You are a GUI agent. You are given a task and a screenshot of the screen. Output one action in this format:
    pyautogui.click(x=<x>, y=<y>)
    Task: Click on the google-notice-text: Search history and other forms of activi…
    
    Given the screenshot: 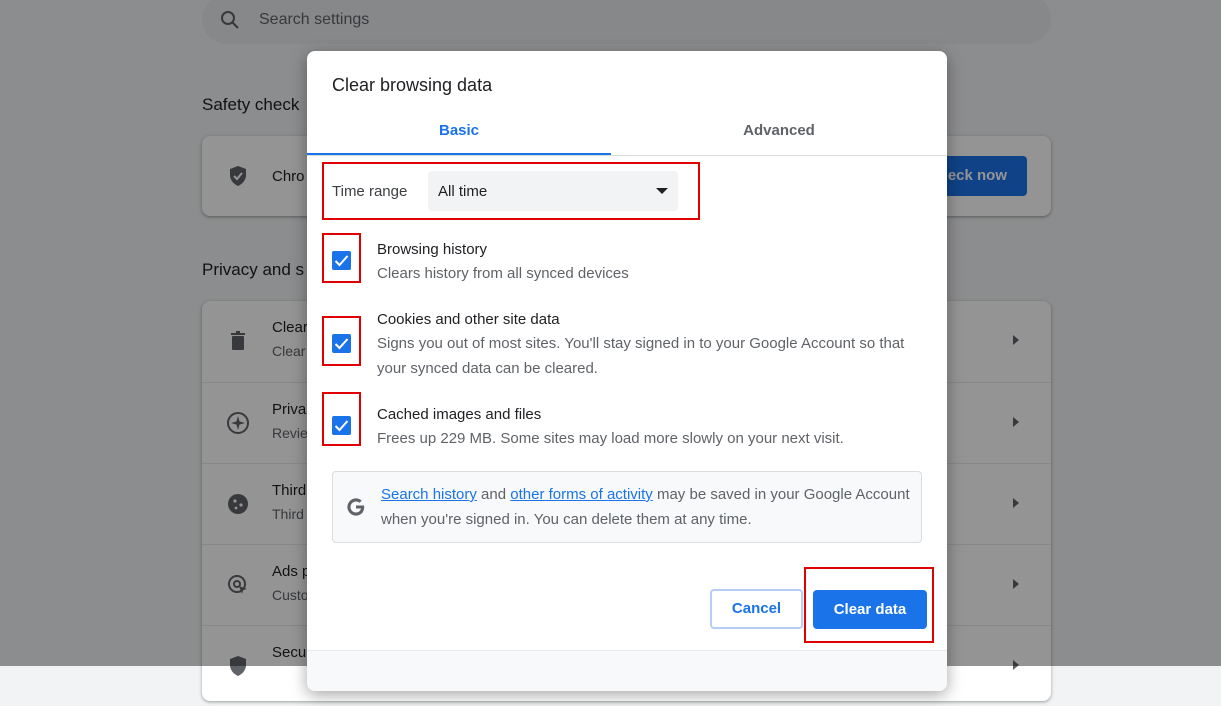 What is the action you would take?
    pyautogui.click(x=646, y=507)
    